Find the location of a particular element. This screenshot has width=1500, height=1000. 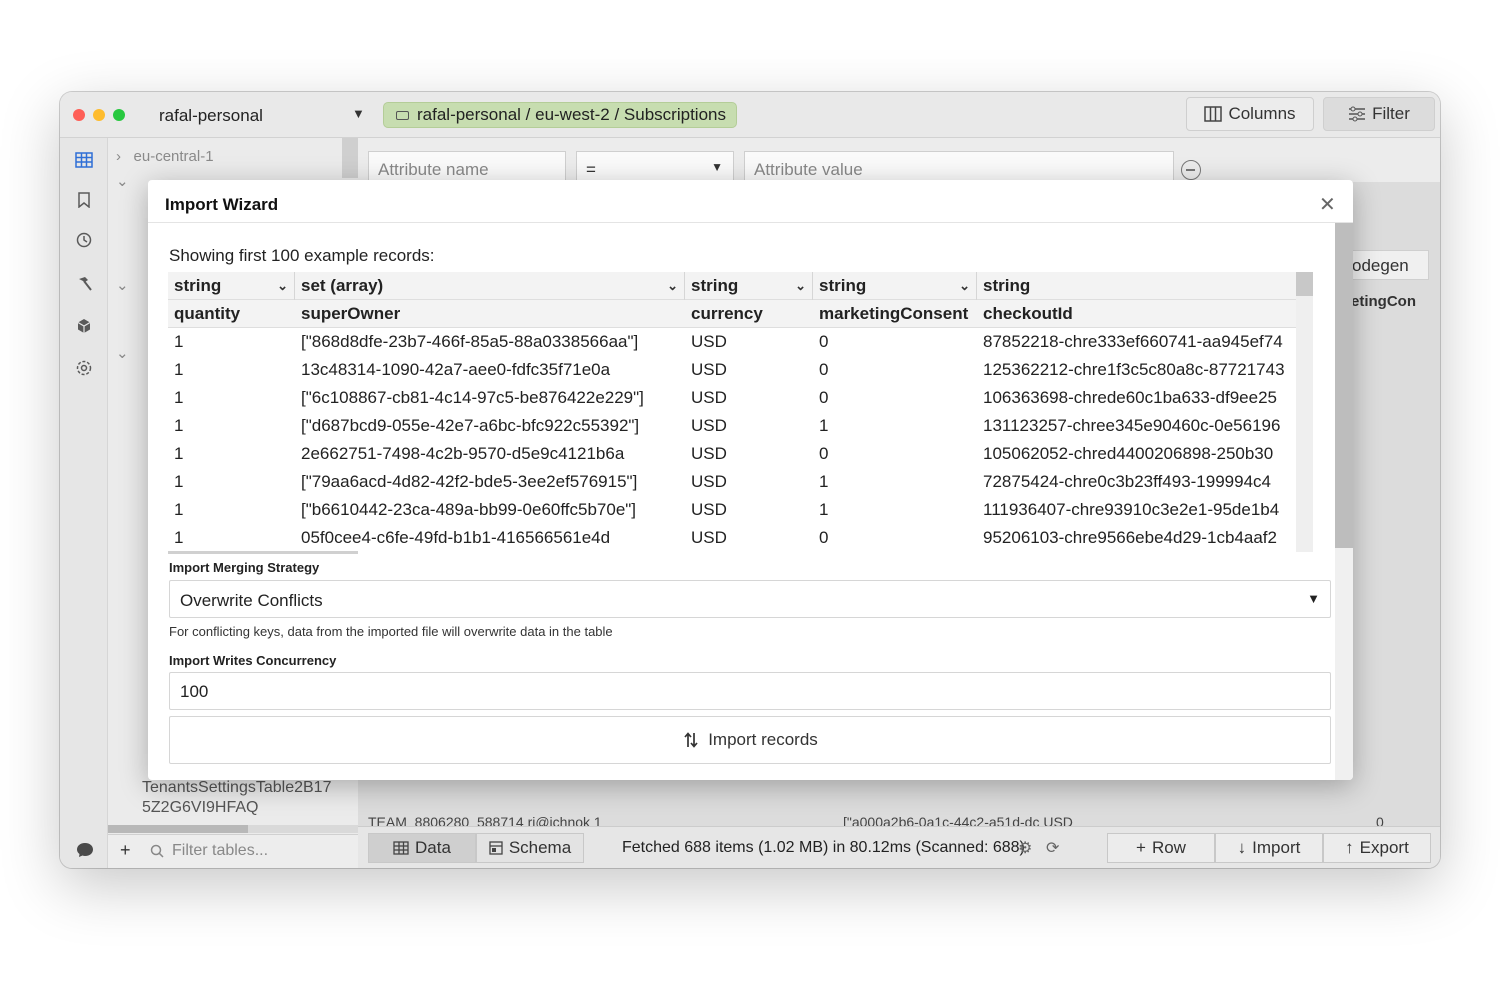

maximize-window-button is located at coordinates (119, 115).